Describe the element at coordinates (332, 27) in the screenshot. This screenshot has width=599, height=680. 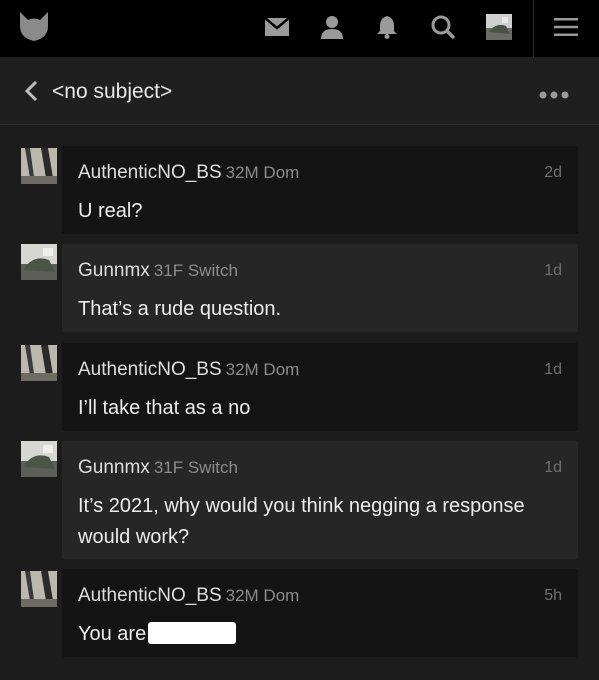
I see `user-icon` at that location.